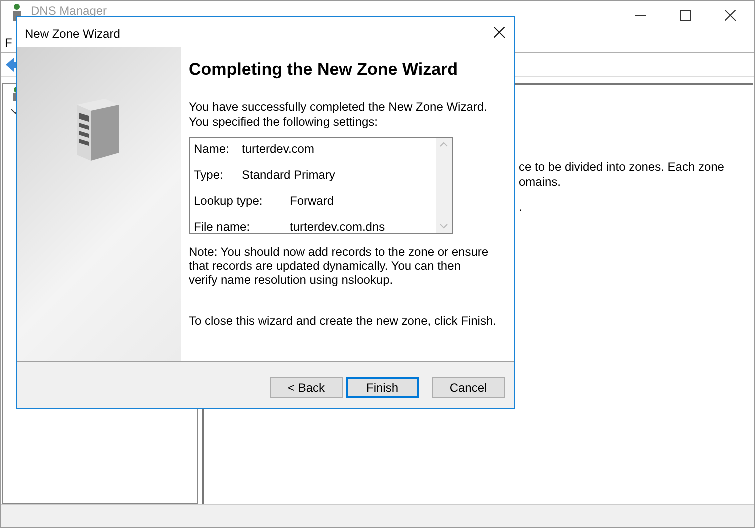 The height and width of the screenshot is (528, 755). Describe the element at coordinates (278, 149) in the screenshot. I see `setting-value: turterdev.com` at that location.